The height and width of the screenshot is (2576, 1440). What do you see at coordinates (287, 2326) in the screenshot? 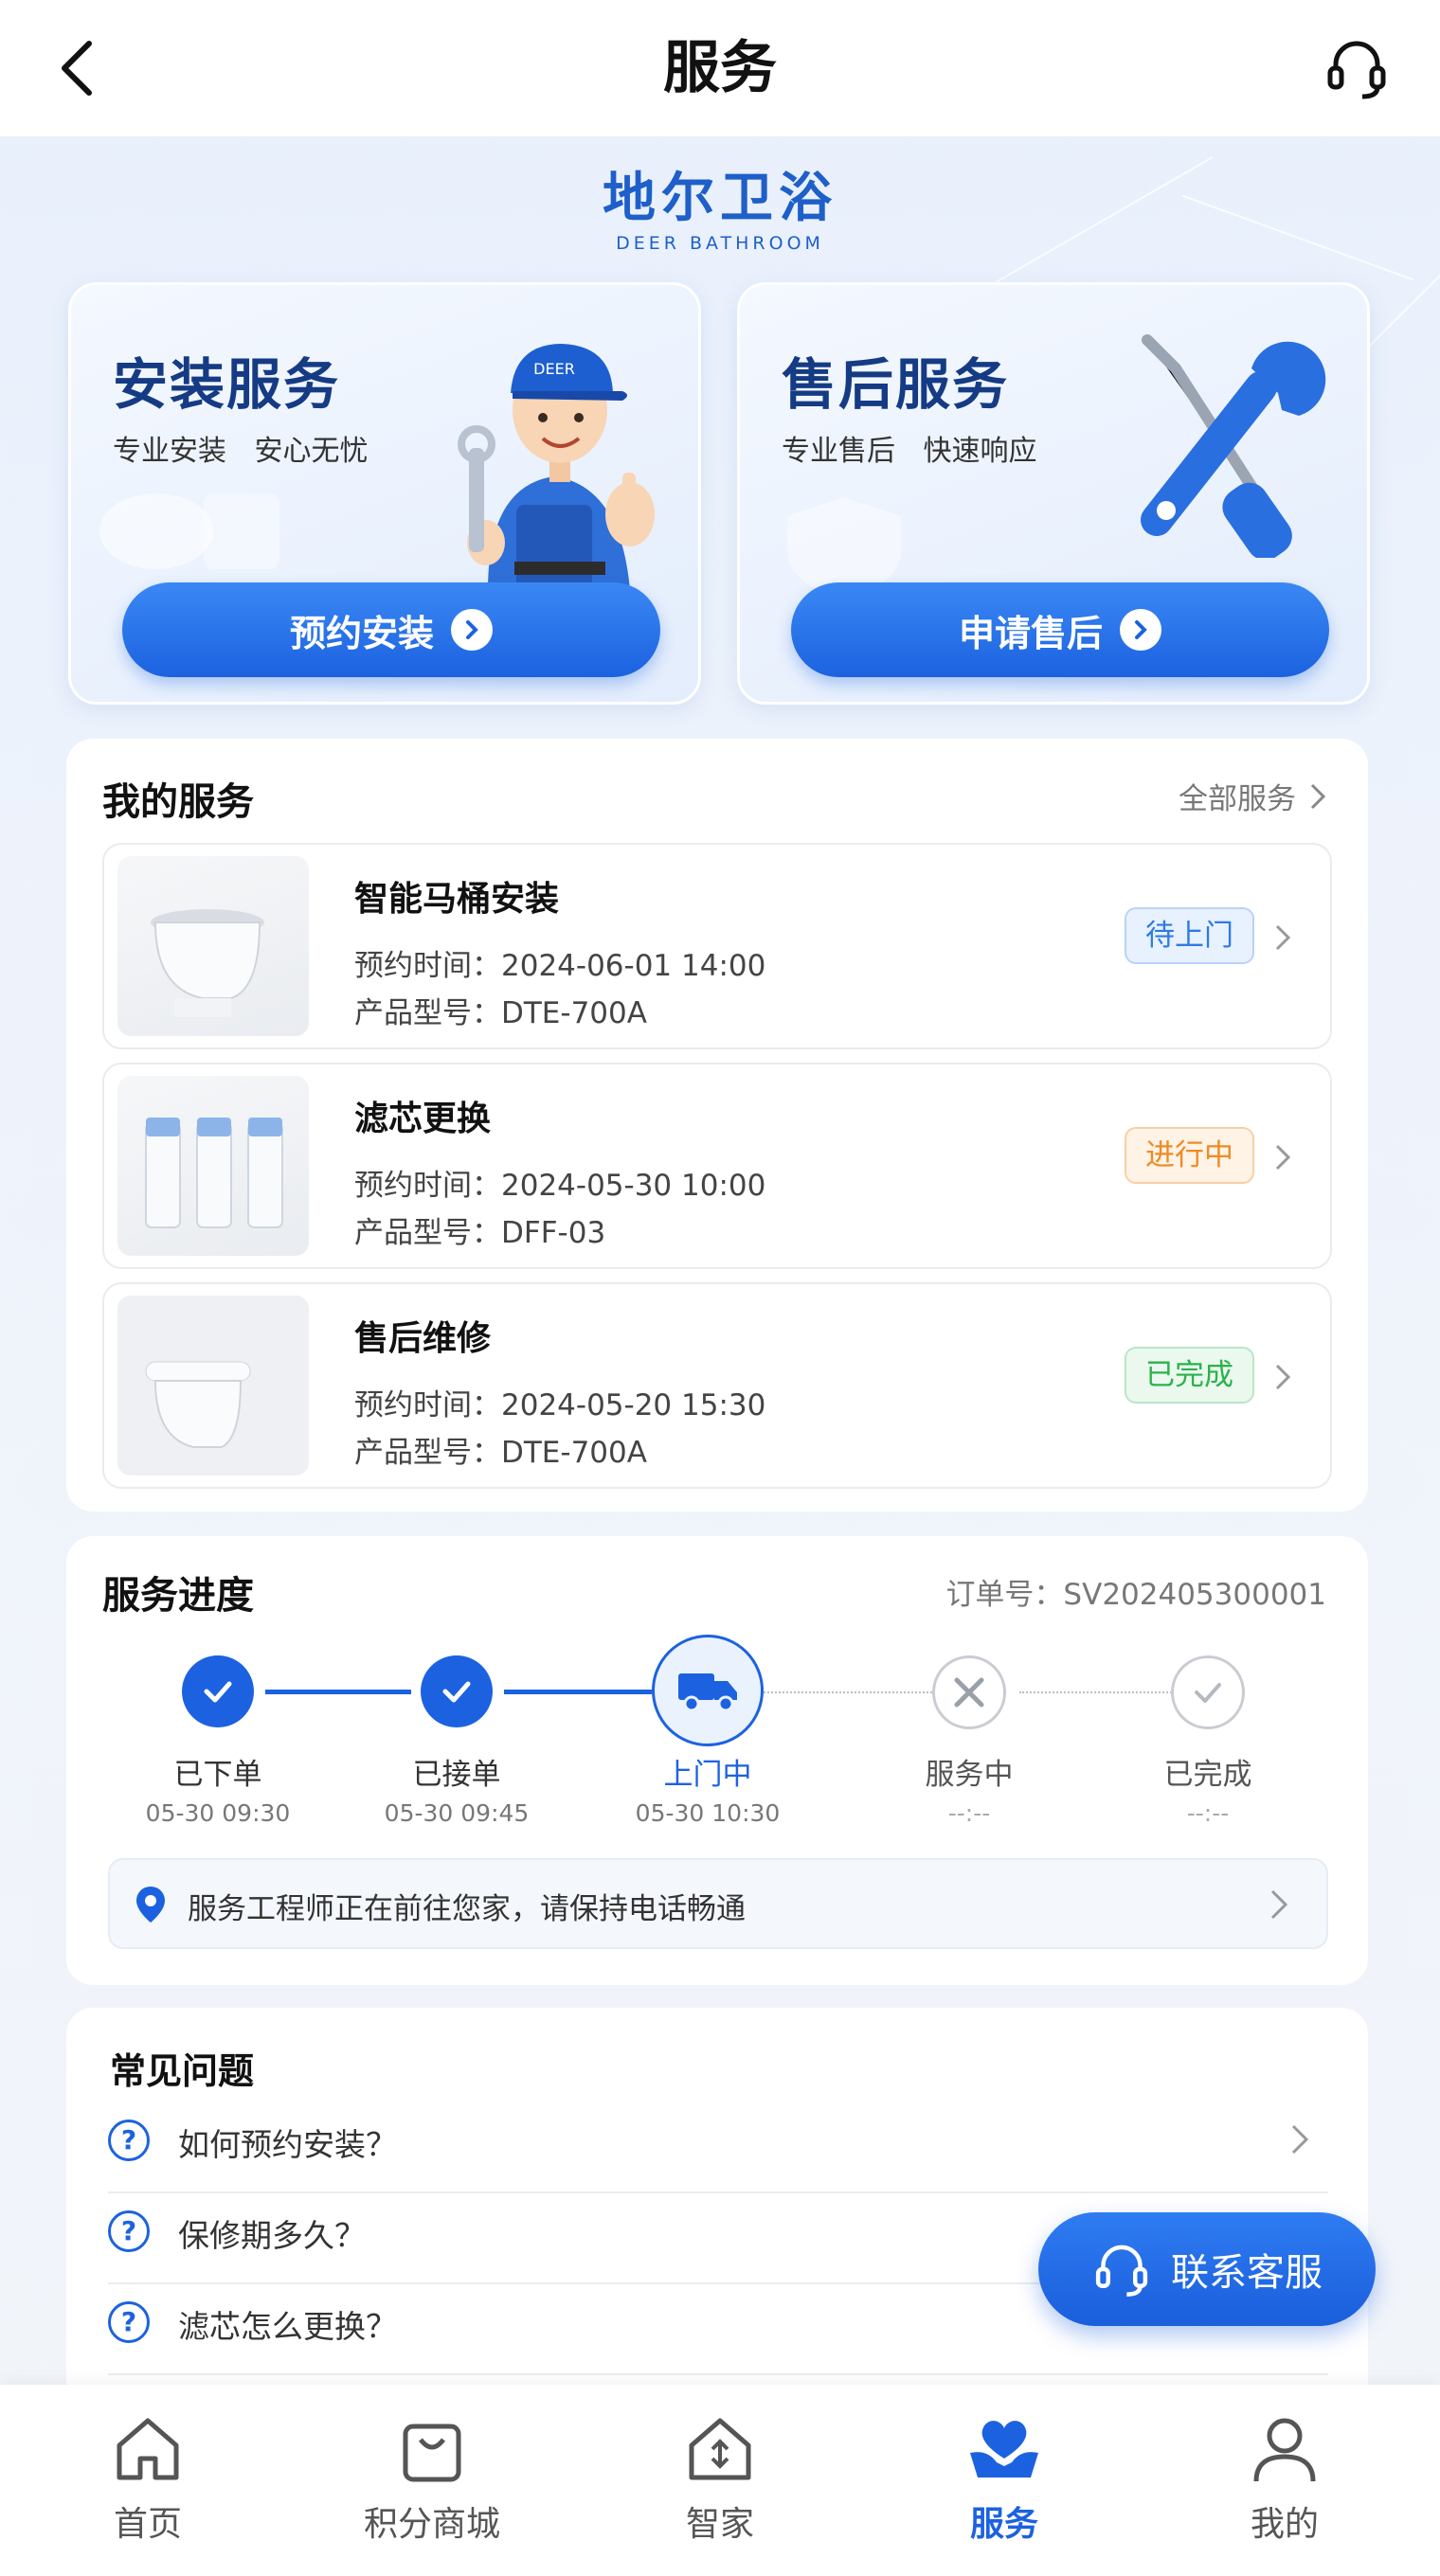
I see `faq-question: 滤芯怎么更换？` at bounding box center [287, 2326].